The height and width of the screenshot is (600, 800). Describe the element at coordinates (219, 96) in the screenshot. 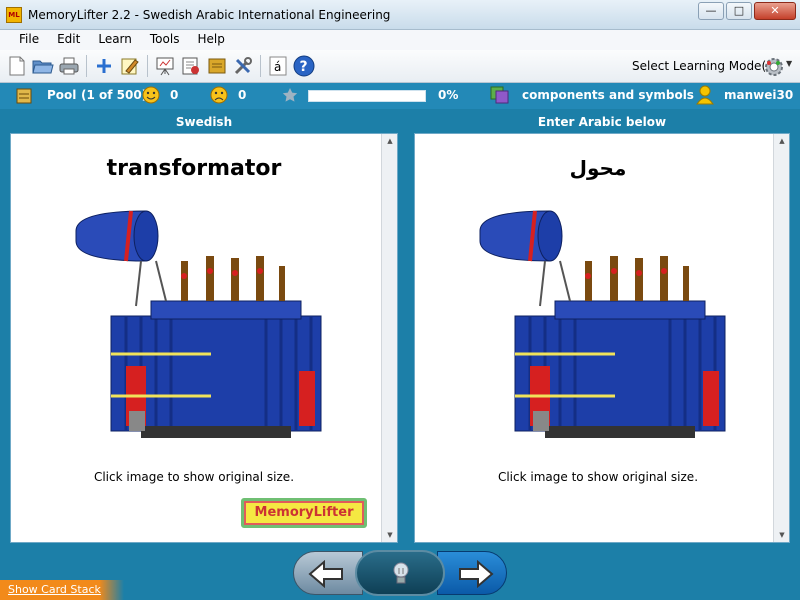

I see `frown-icon` at that location.